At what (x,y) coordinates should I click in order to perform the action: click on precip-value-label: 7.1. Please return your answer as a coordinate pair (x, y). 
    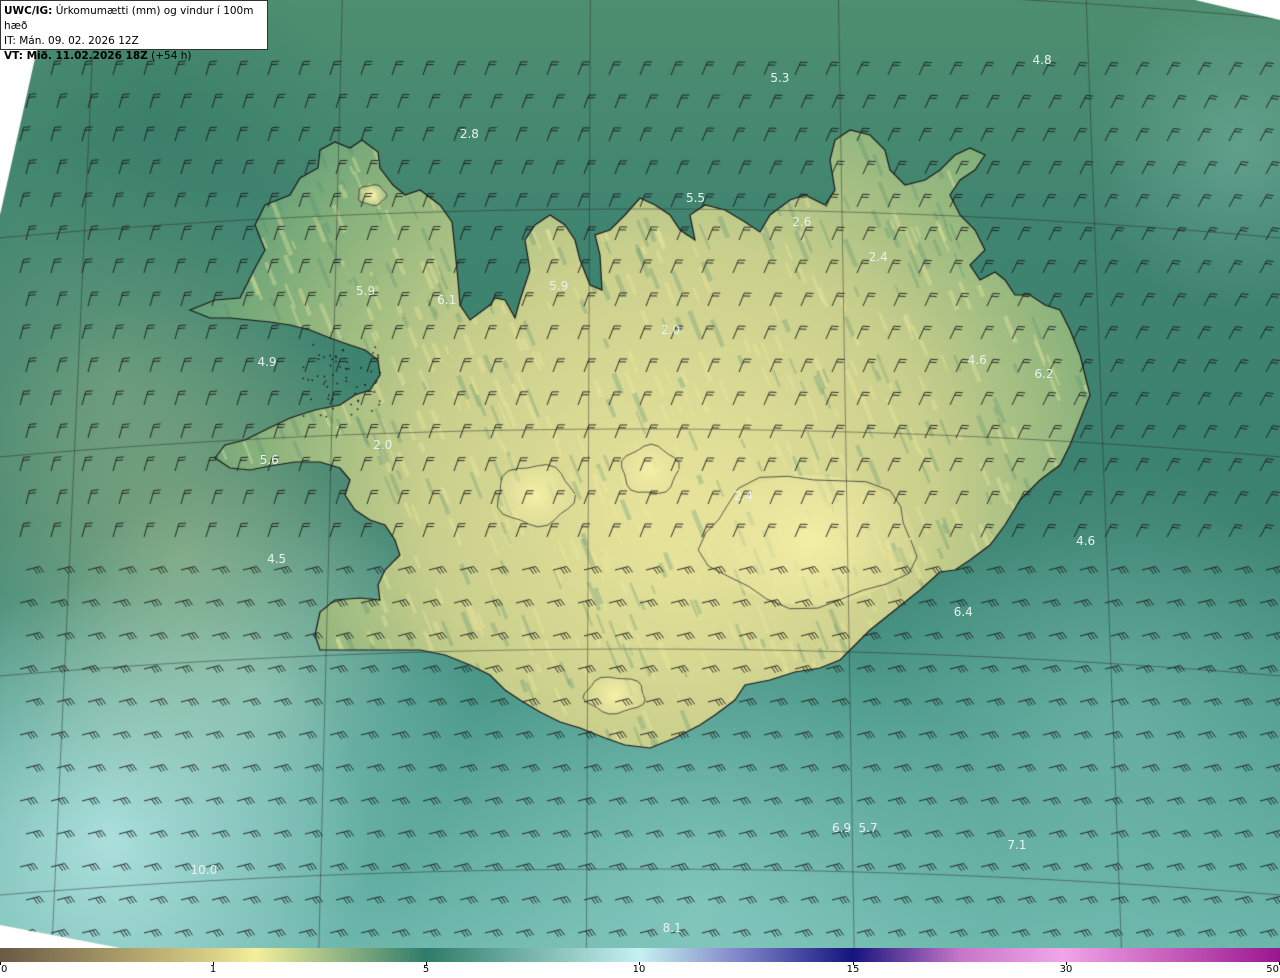
    Looking at the image, I should click on (1016, 845).